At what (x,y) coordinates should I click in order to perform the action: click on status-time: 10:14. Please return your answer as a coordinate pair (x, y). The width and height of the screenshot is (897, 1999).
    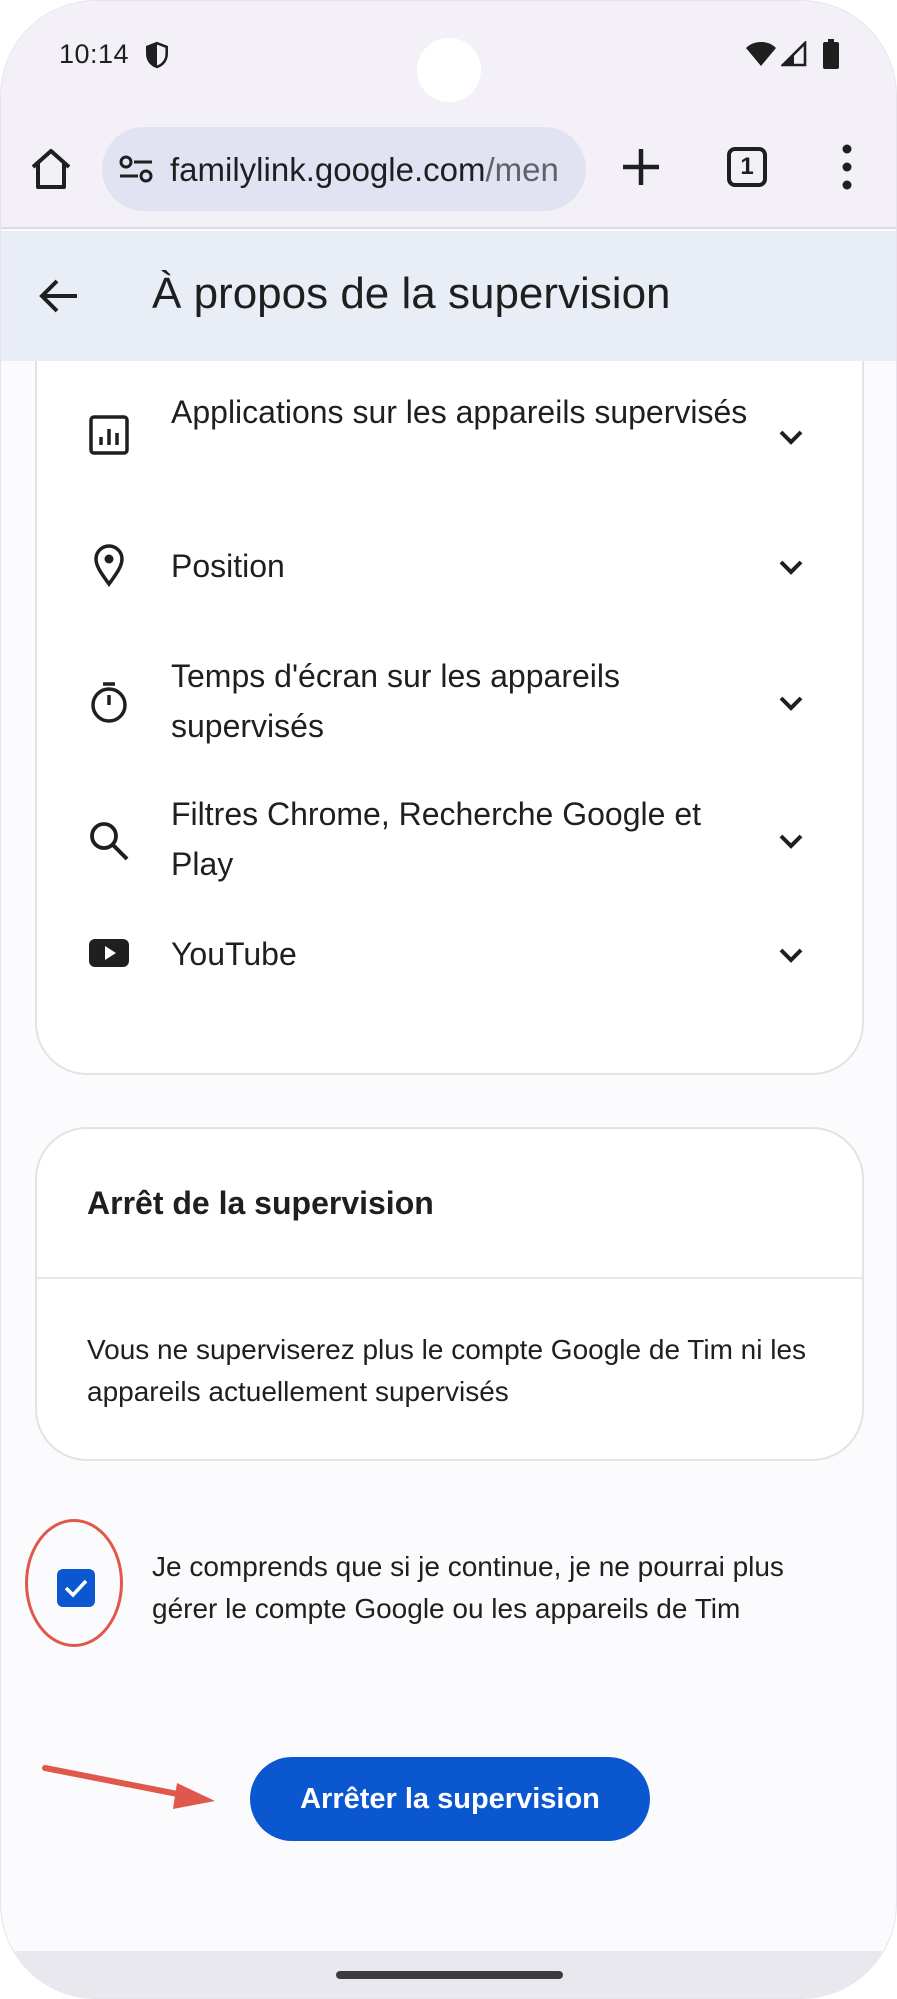
    Looking at the image, I should click on (94, 54).